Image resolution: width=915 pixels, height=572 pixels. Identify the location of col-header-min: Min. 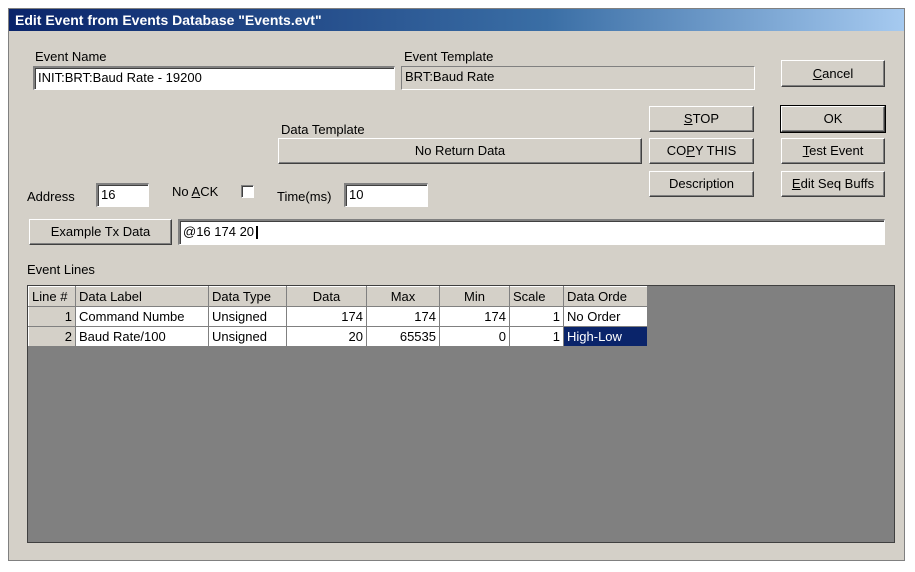
(474, 296).